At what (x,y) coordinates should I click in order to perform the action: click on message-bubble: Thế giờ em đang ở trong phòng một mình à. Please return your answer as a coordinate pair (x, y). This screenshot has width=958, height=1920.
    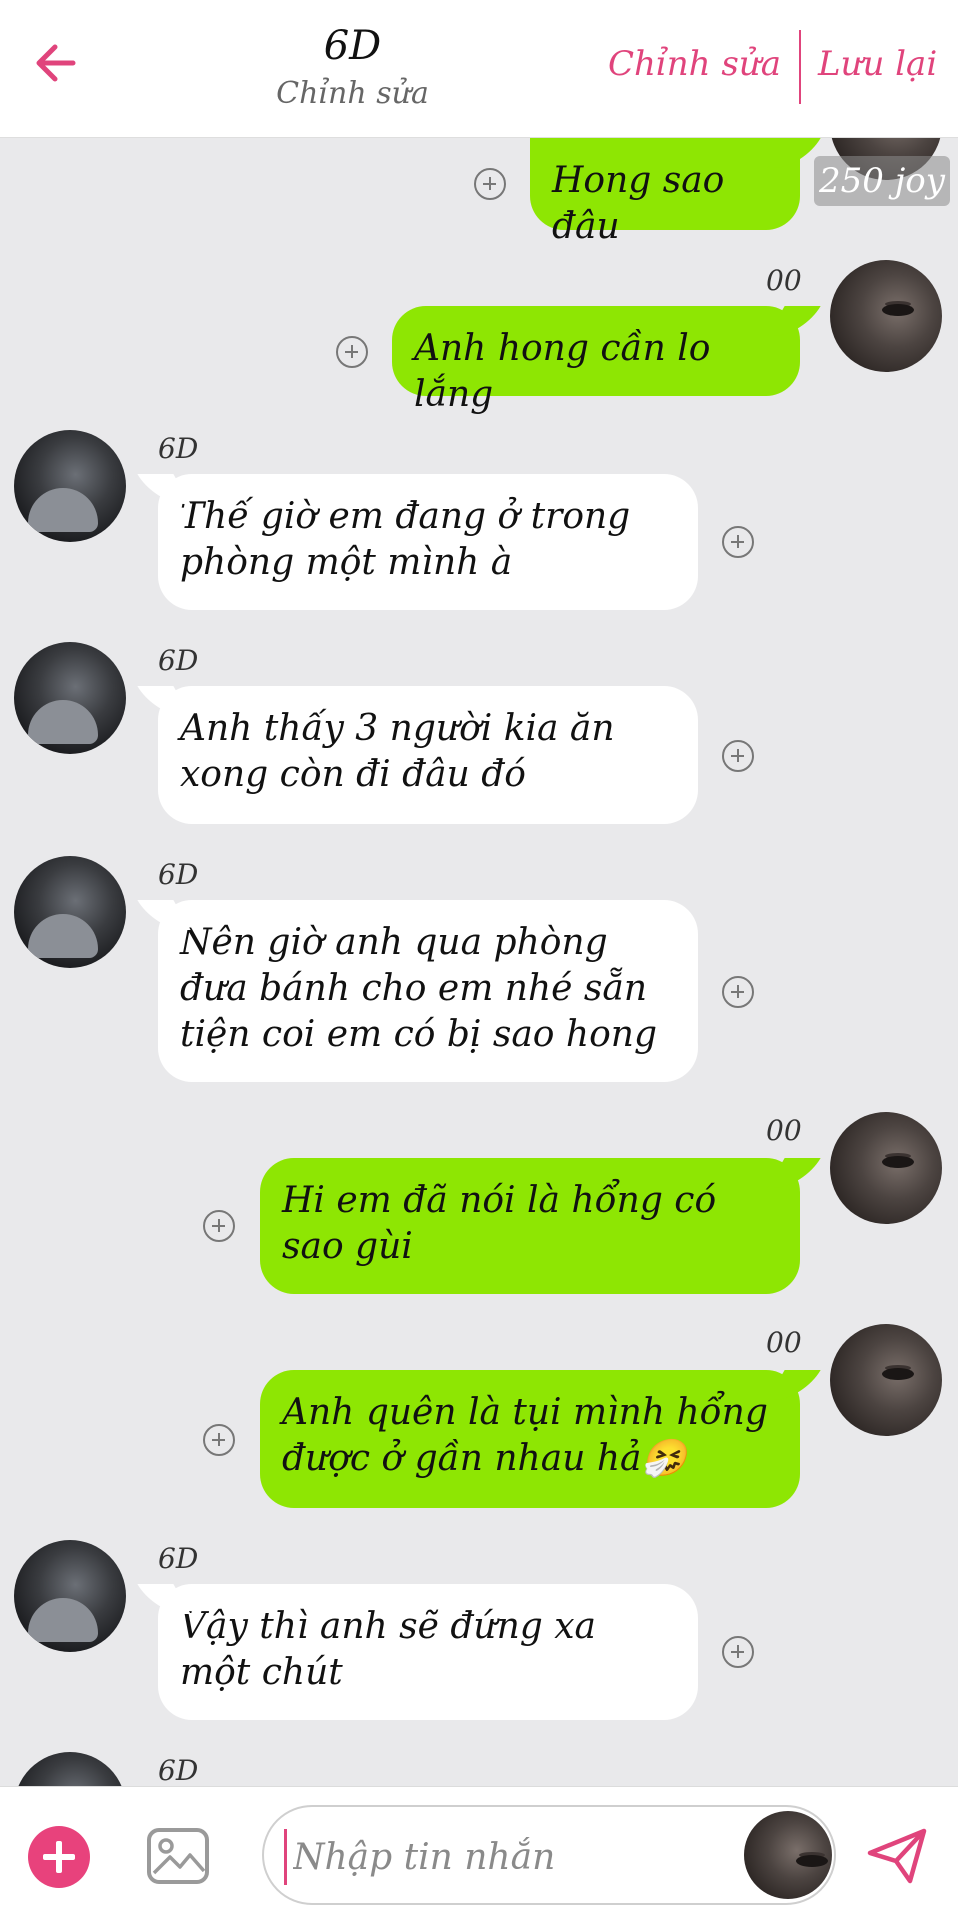
    Looking at the image, I should click on (428, 542).